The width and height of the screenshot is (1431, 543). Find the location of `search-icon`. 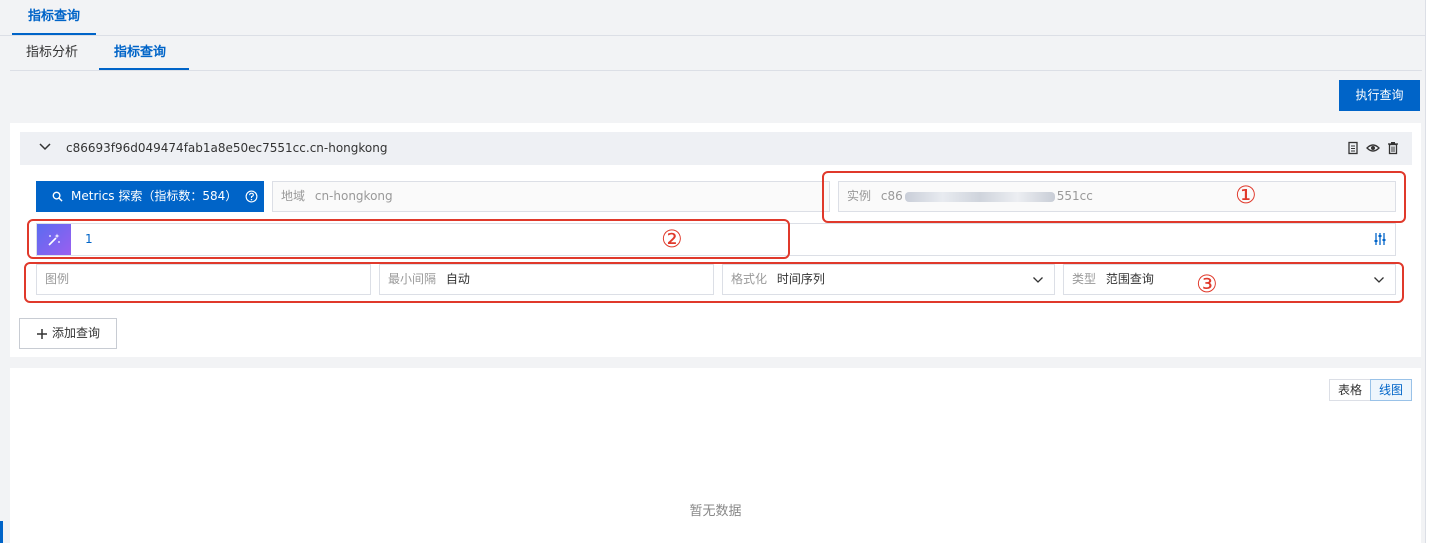

search-icon is located at coordinates (57, 196).